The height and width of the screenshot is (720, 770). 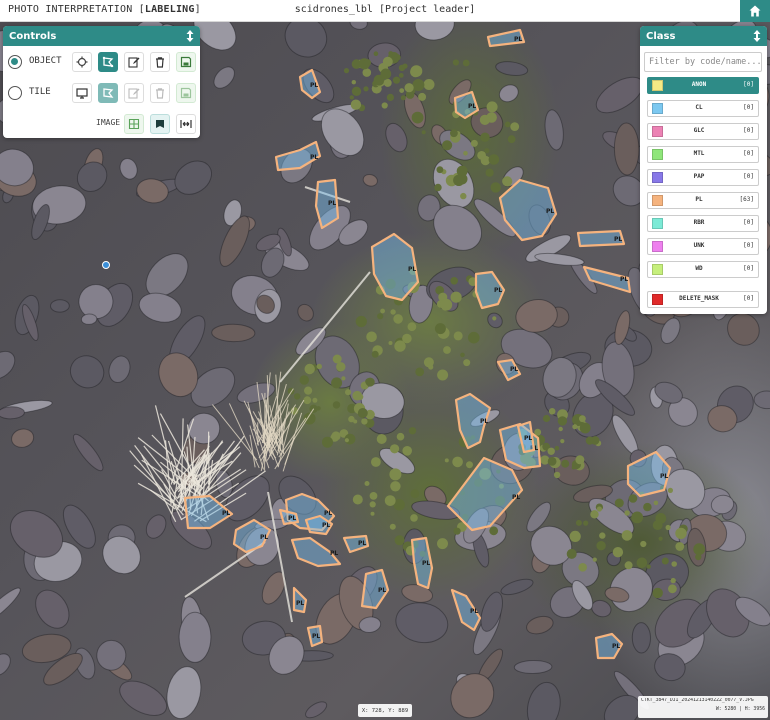 What do you see at coordinates (101, 36) in the screenshot?
I see `controls-header: Controls` at bounding box center [101, 36].